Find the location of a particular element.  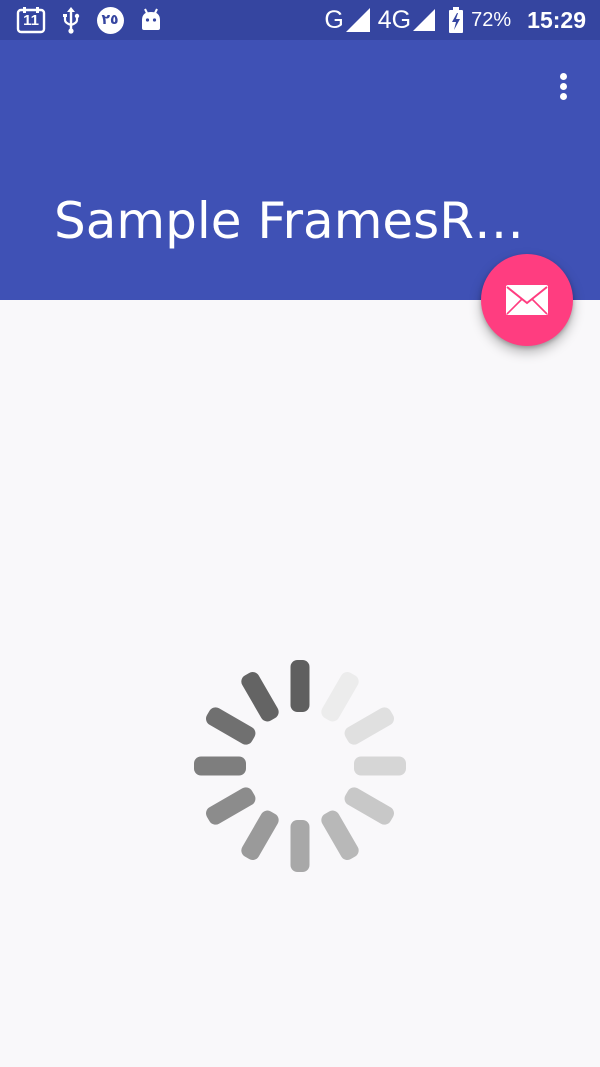

network-type-g: G is located at coordinates (334, 19).